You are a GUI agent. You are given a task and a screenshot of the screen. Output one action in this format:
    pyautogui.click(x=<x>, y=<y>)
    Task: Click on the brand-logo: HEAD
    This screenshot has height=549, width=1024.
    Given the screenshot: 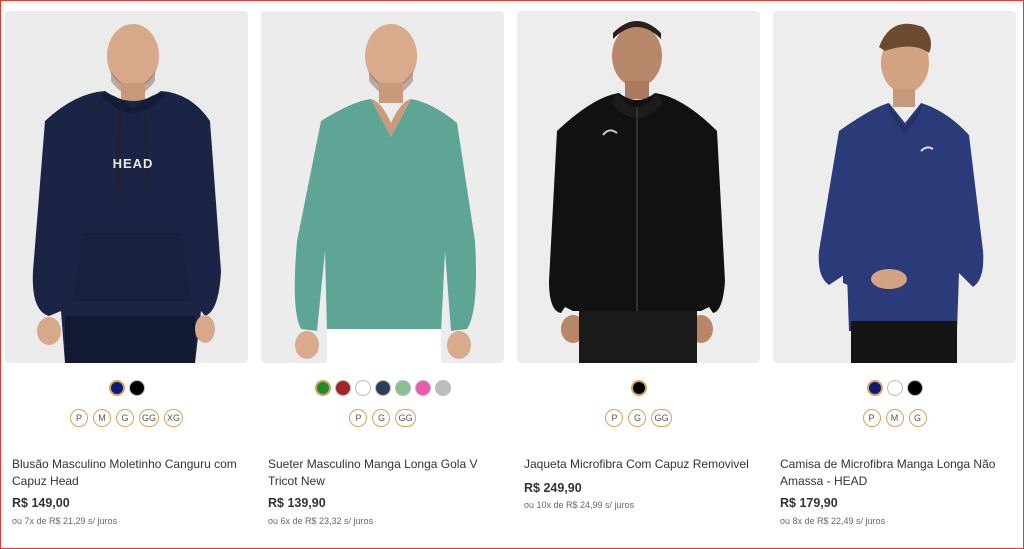 What is the action you would take?
    pyautogui.click(x=133, y=163)
    